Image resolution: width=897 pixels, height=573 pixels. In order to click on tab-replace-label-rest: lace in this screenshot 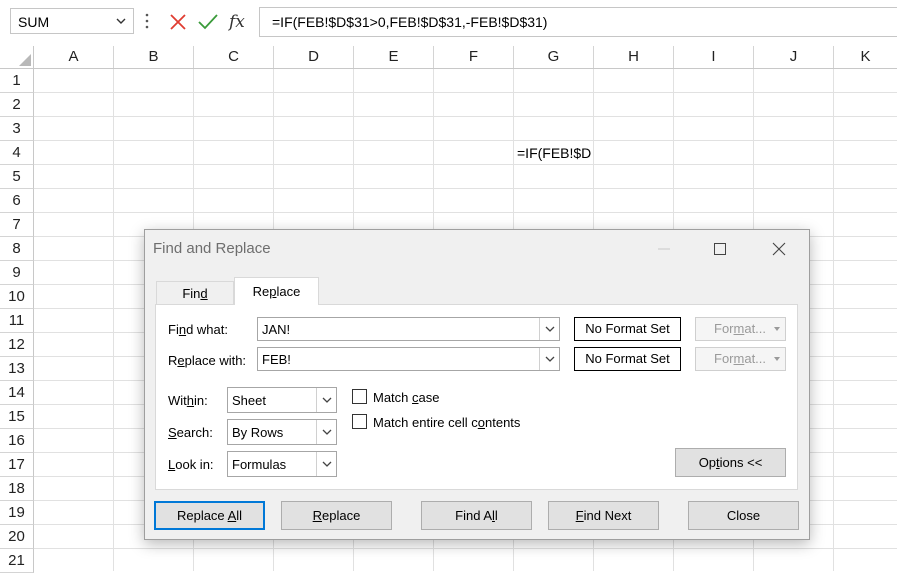, I will do `click(288, 291)`.